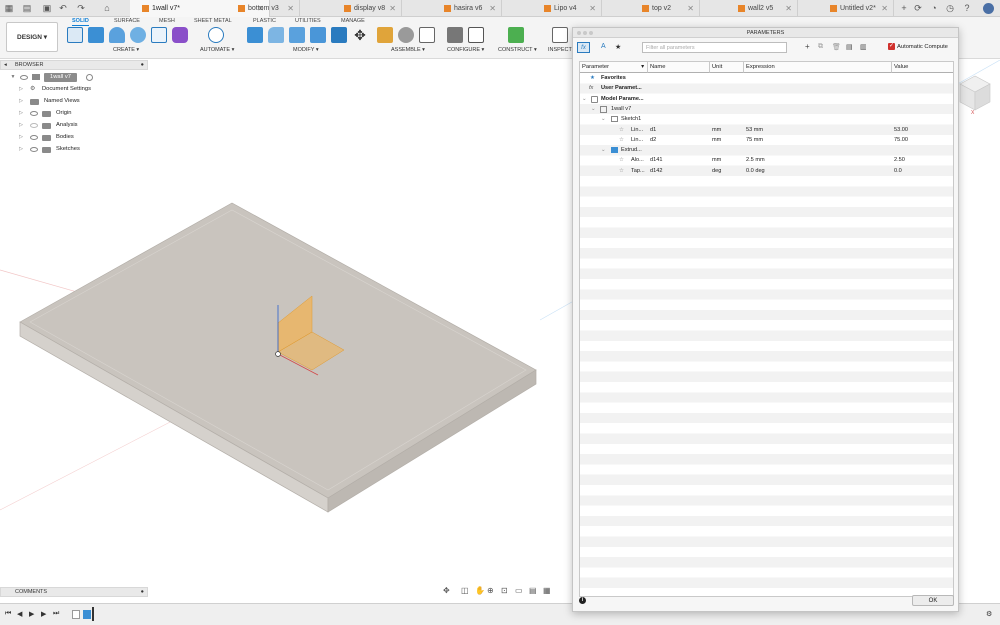  I want to click on display-settings-icon: ▭, so click(519, 590).